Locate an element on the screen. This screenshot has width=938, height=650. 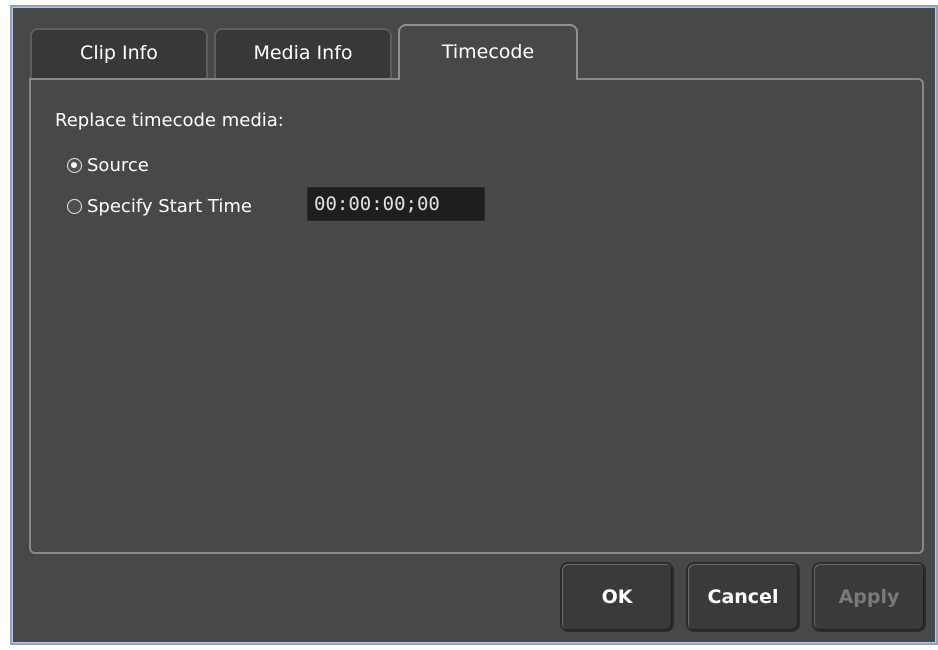
ok-button: OK is located at coordinates (617, 597).